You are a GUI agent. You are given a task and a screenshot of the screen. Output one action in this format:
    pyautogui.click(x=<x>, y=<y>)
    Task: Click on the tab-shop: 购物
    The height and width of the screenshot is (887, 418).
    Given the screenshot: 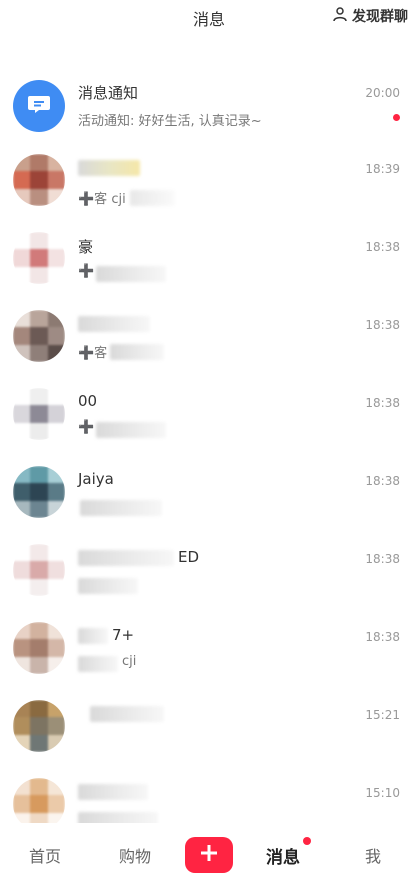 What is the action you would take?
    pyautogui.click(x=135, y=855)
    